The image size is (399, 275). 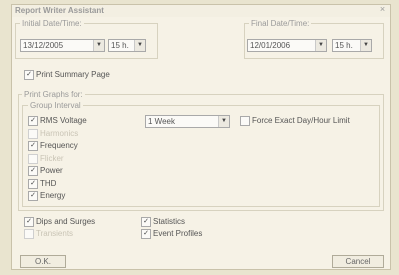 What do you see at coordinates (43, 45) in the screenshot?
I see `initial-date-value: 13/12/2005` at bounding box center [43, 45].